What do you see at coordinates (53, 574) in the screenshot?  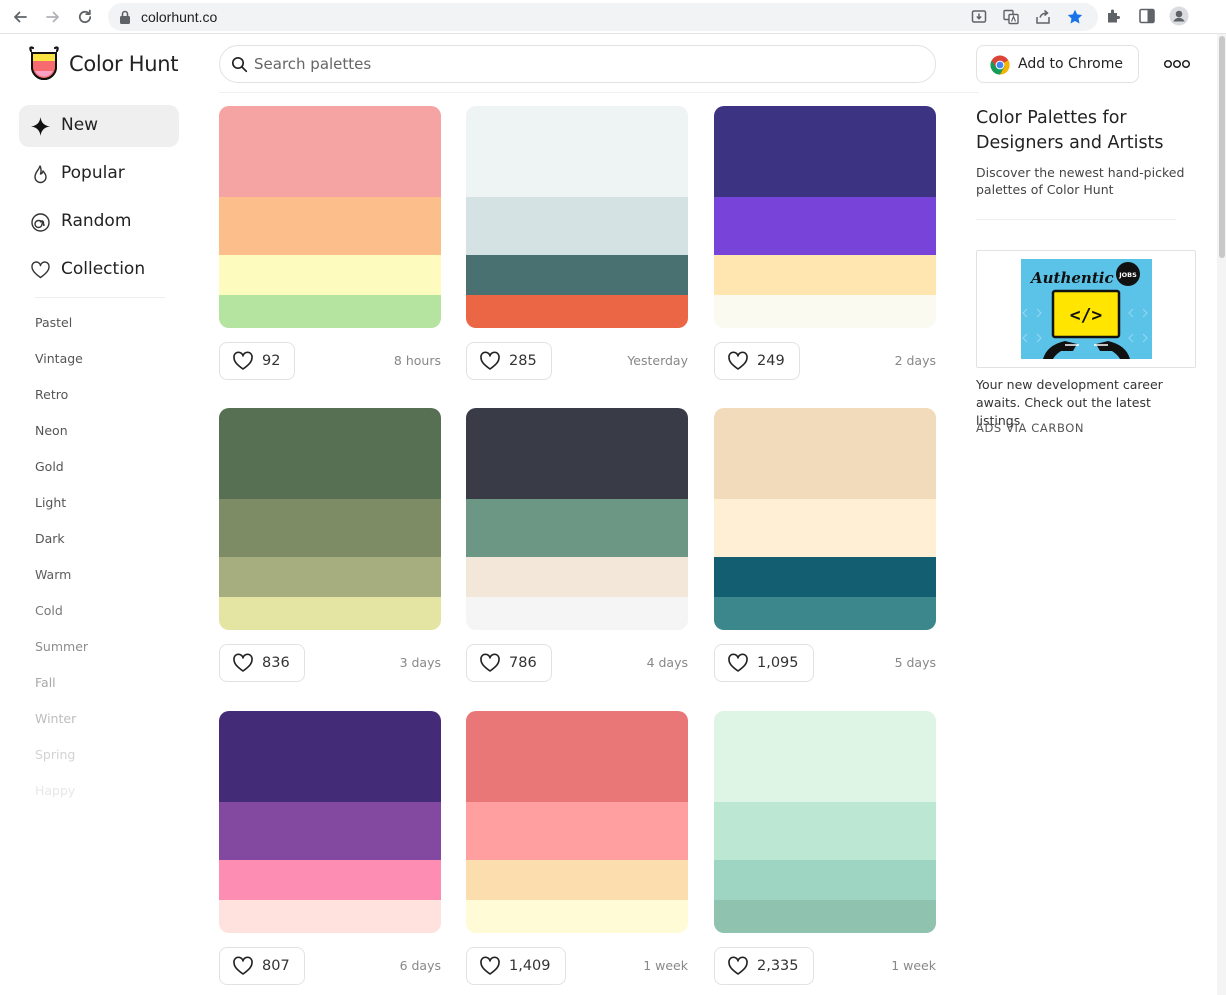 I see `tag-link-warm: Warm` at bounding box center [53, 574].